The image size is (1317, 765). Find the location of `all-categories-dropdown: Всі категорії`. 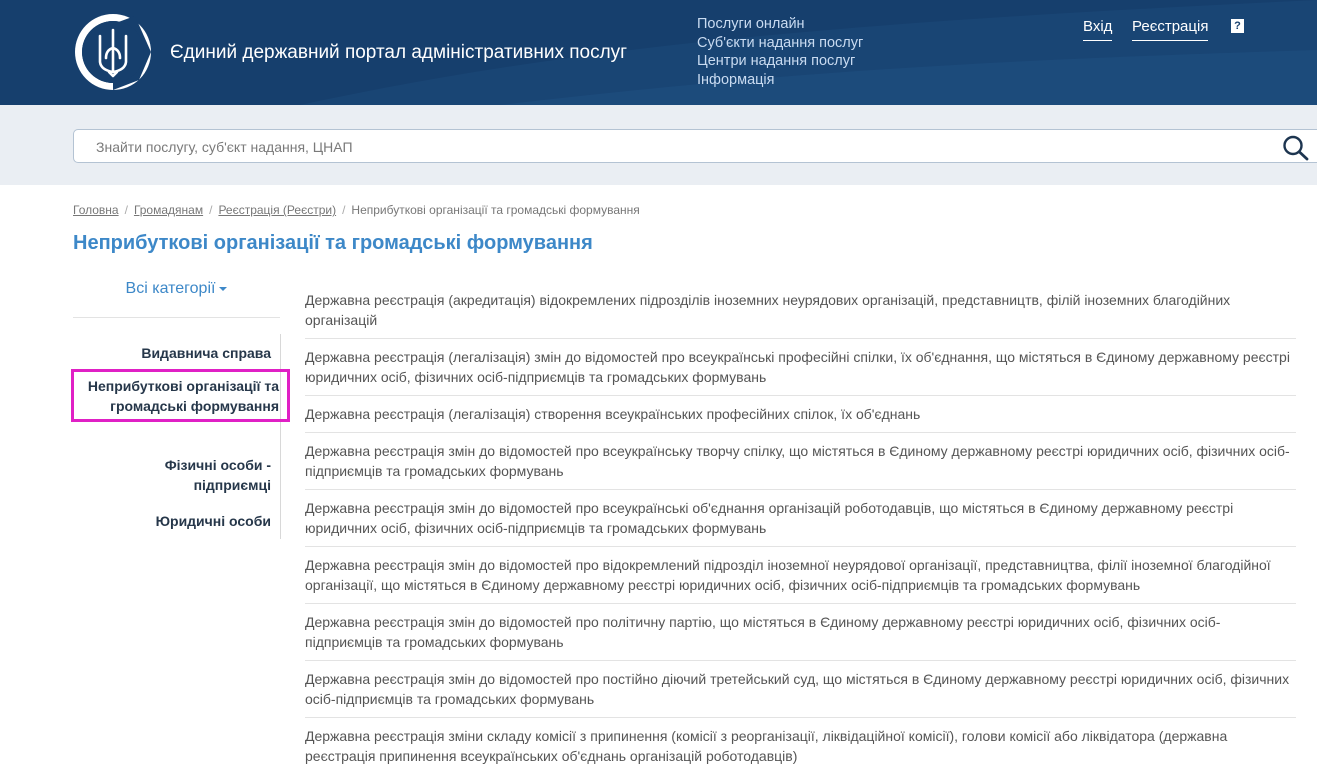

all-categories-dropdown: Всі категорії is located at coordinates (176, 289).